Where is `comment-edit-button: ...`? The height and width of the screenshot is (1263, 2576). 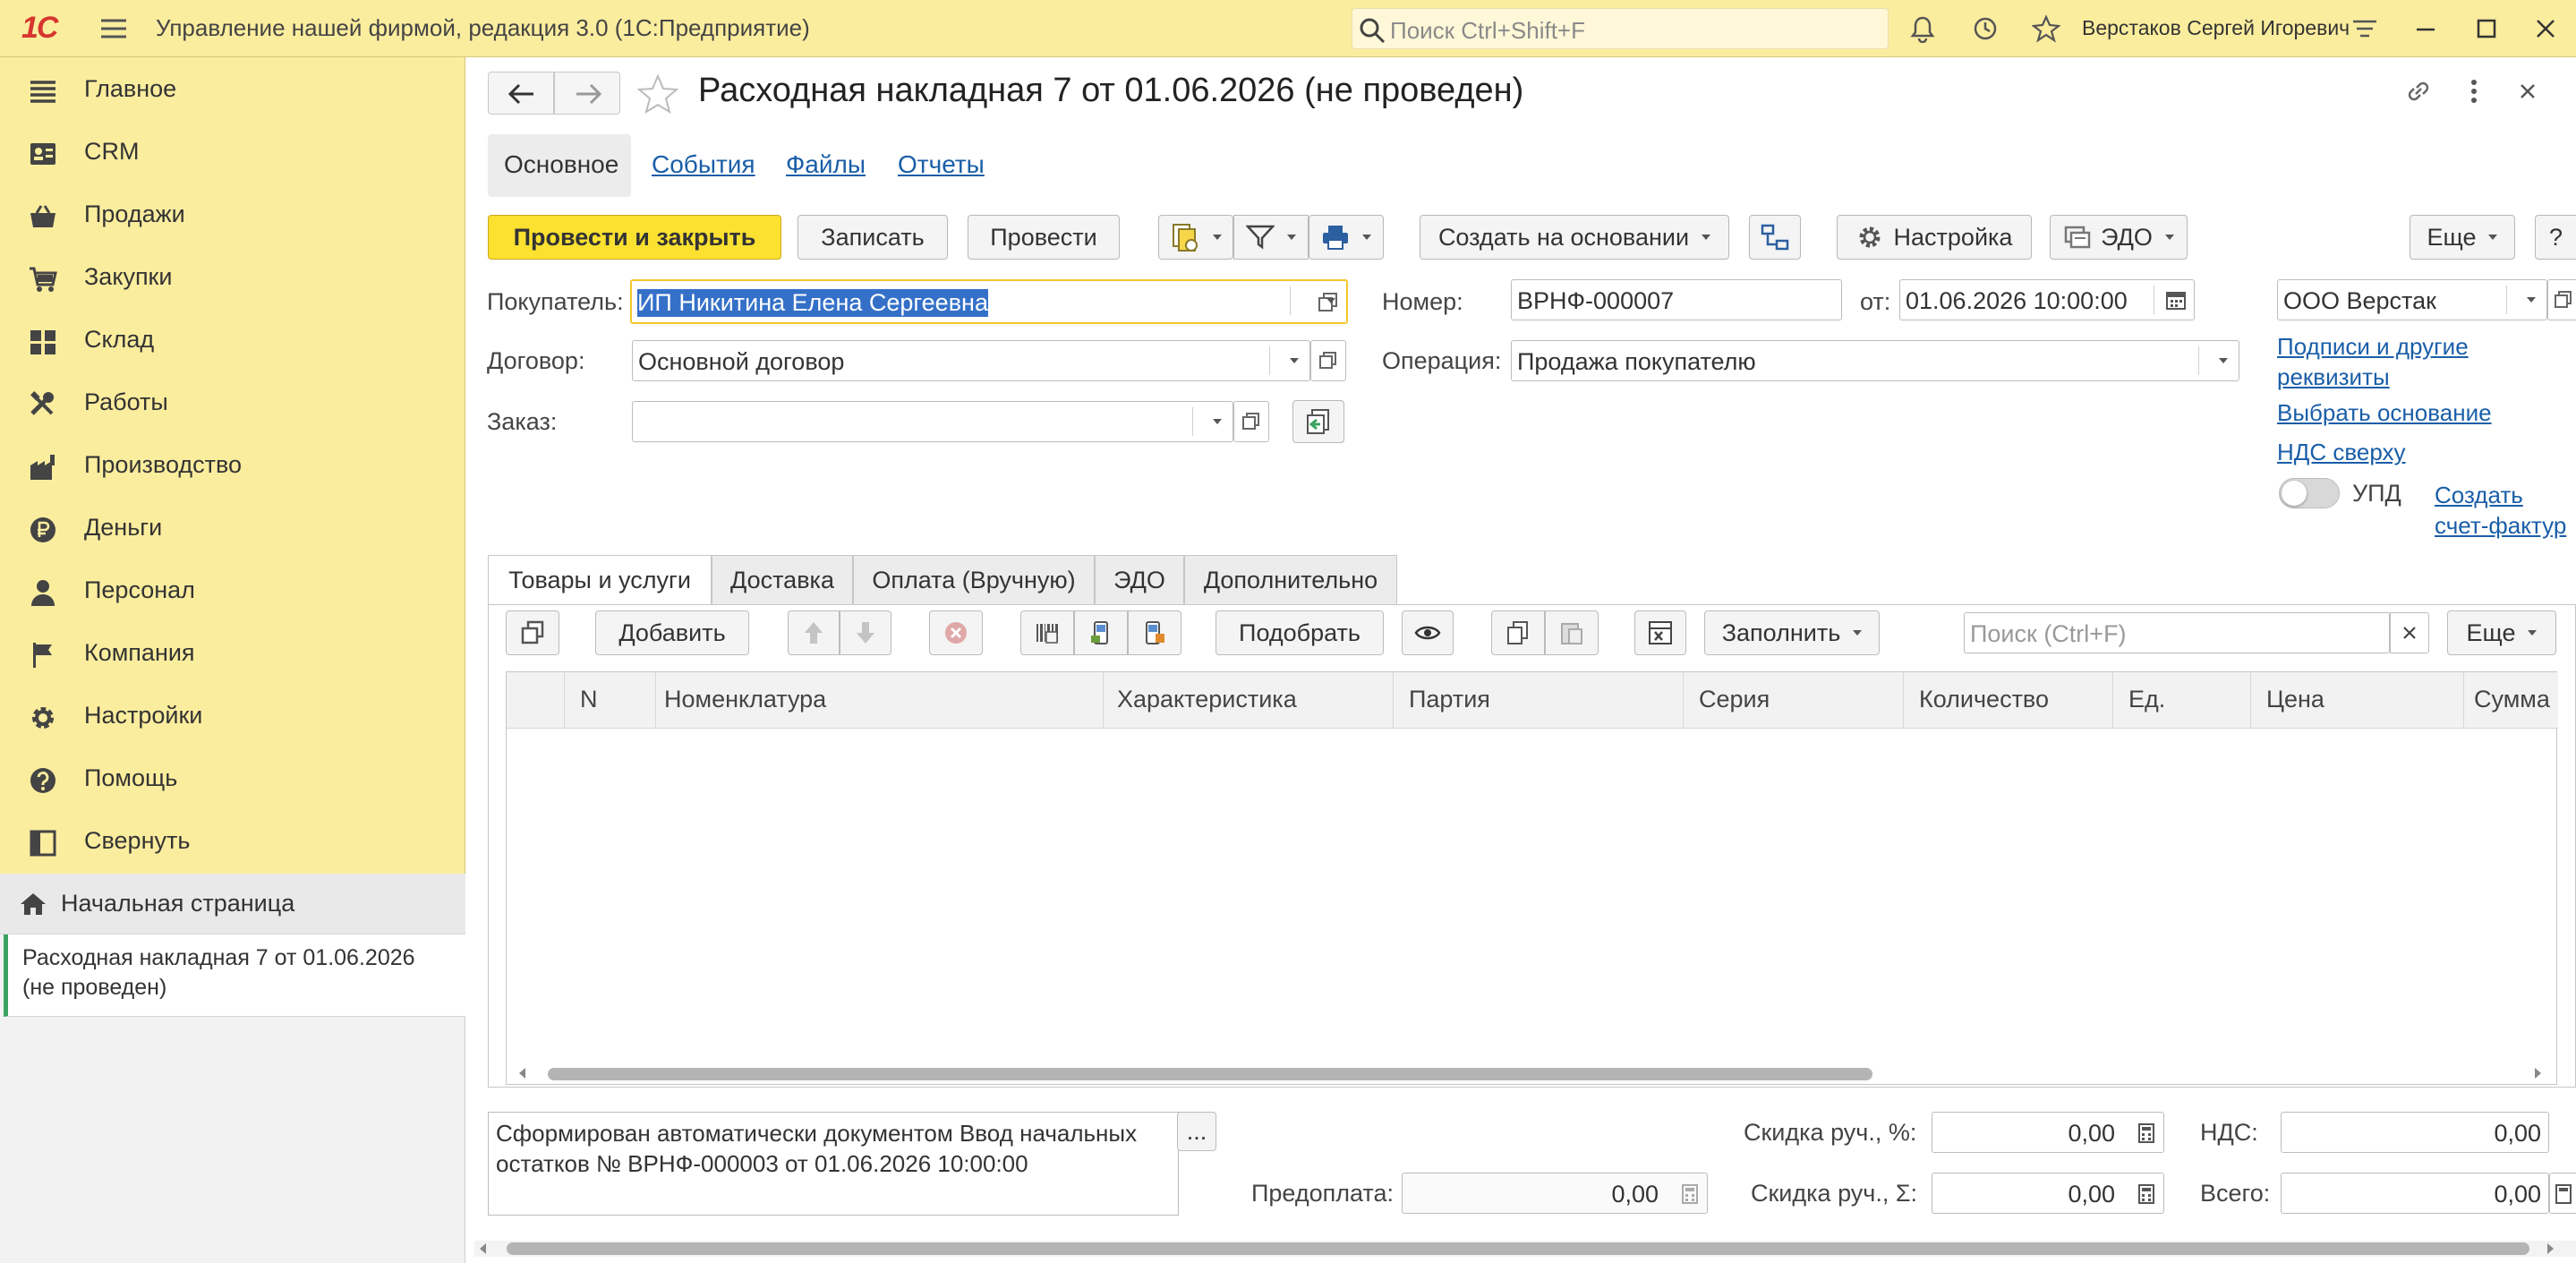
comment-edit-button: ... is located at coordinates (1196, 1132).